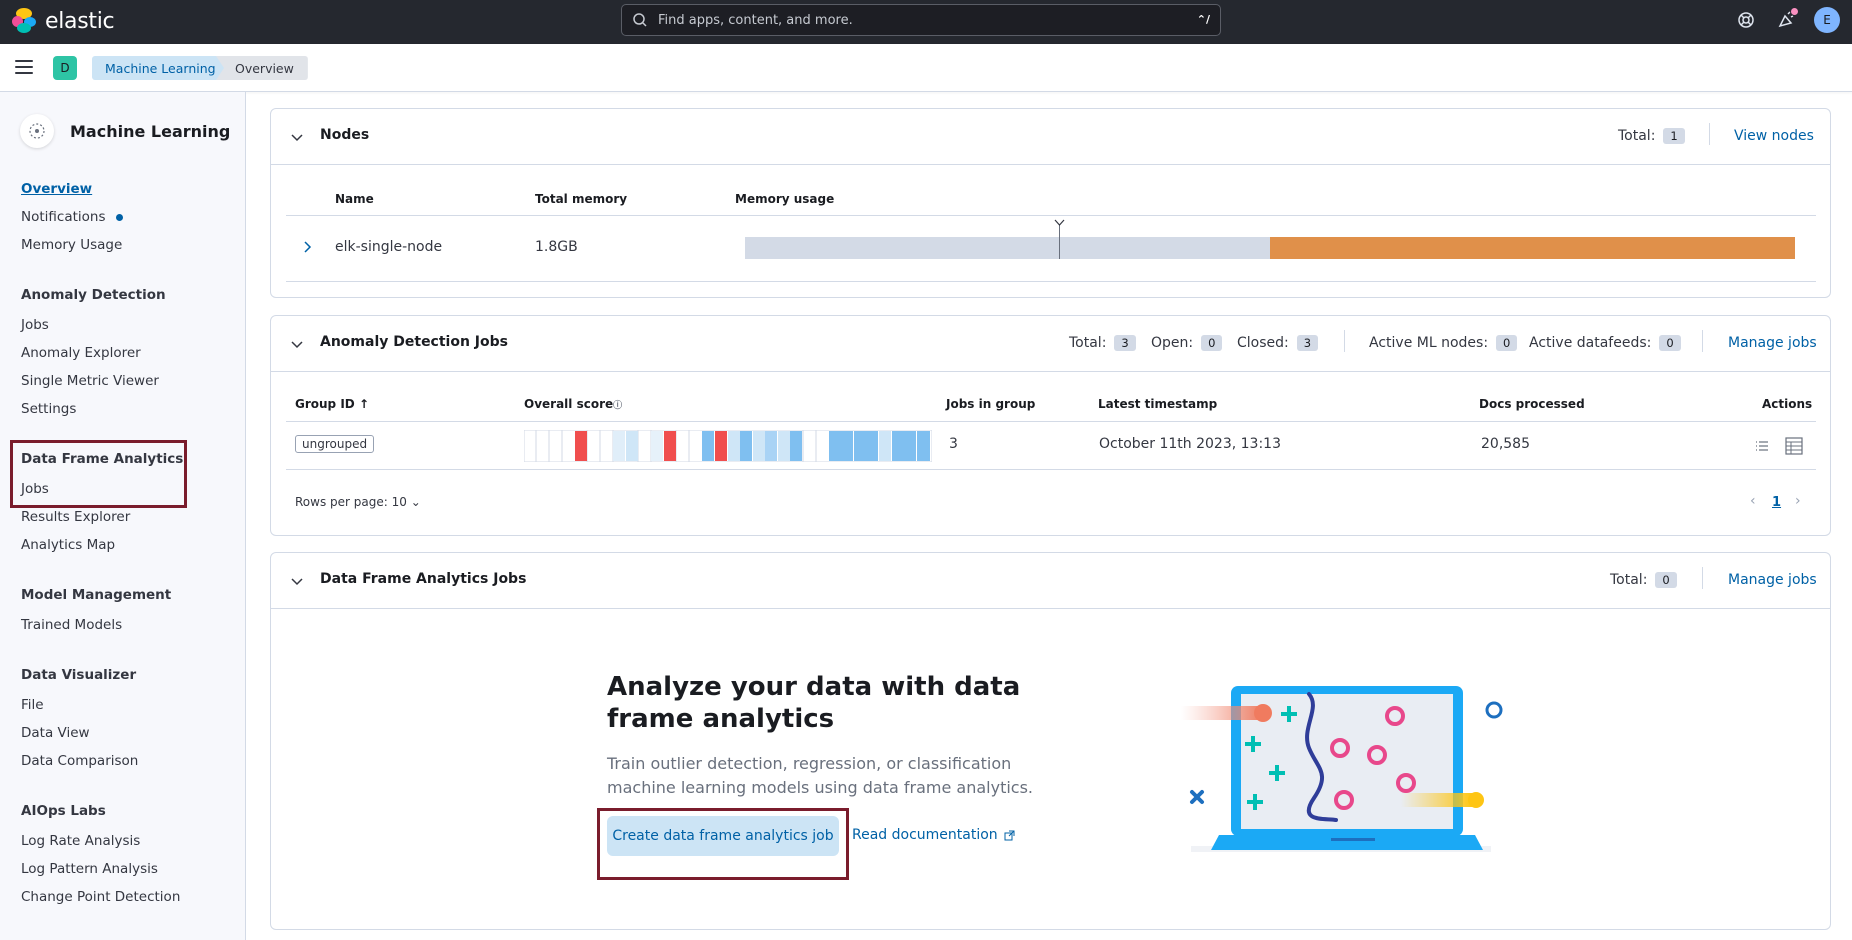 This screenshot has height=940, width=1852. I want to click on col-overall-score: Overall scoreⓘ, so click(573, 404).